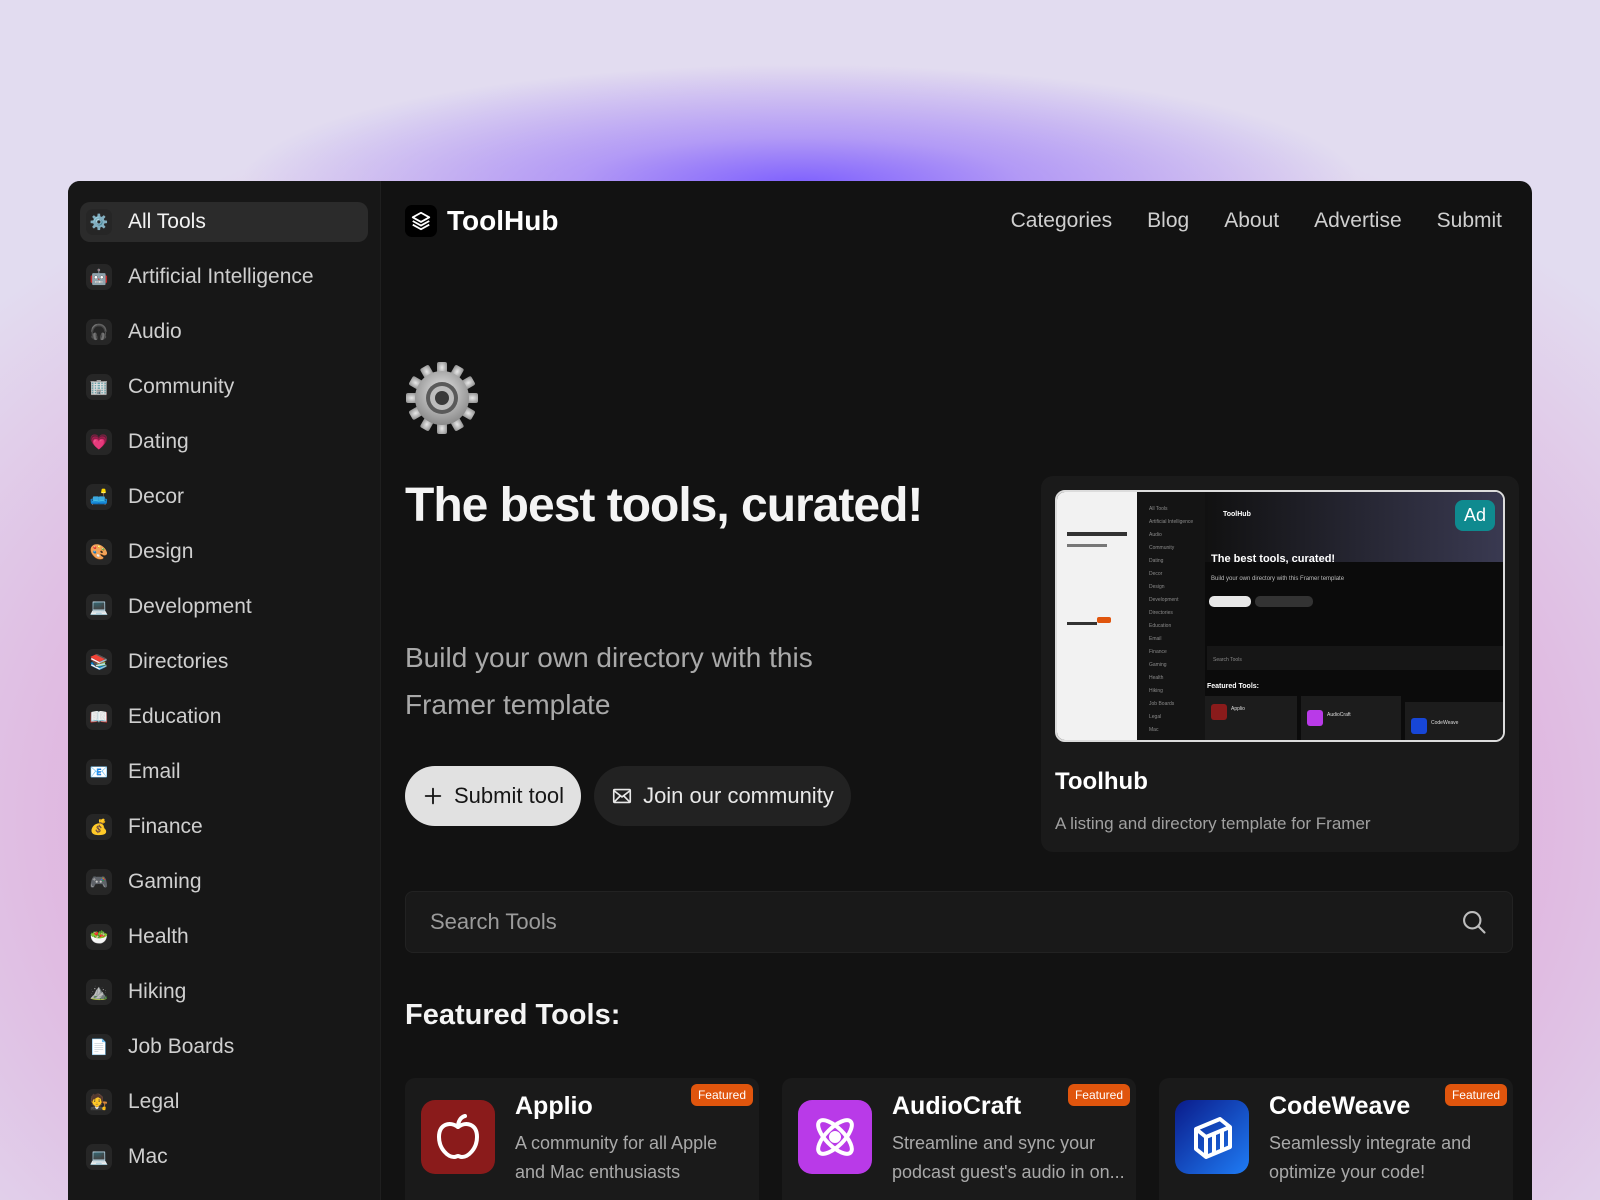  What do you see at coordinates (155, 331) in the screenshot?
I see `sidebar-item-label: Audio` at bounding box center [155, 331].